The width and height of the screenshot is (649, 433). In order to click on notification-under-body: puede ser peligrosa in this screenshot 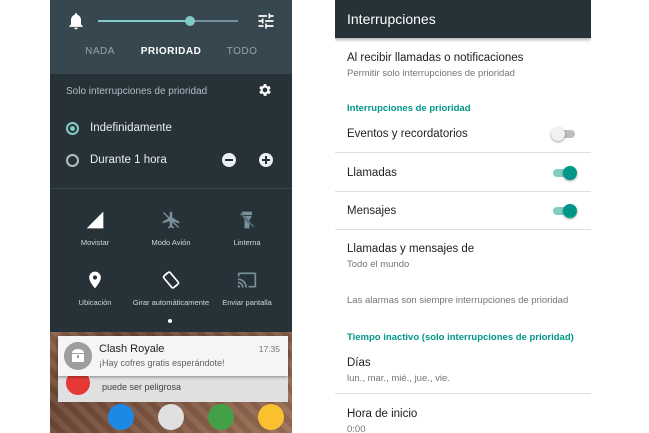, I will do `click(142, 387)`.